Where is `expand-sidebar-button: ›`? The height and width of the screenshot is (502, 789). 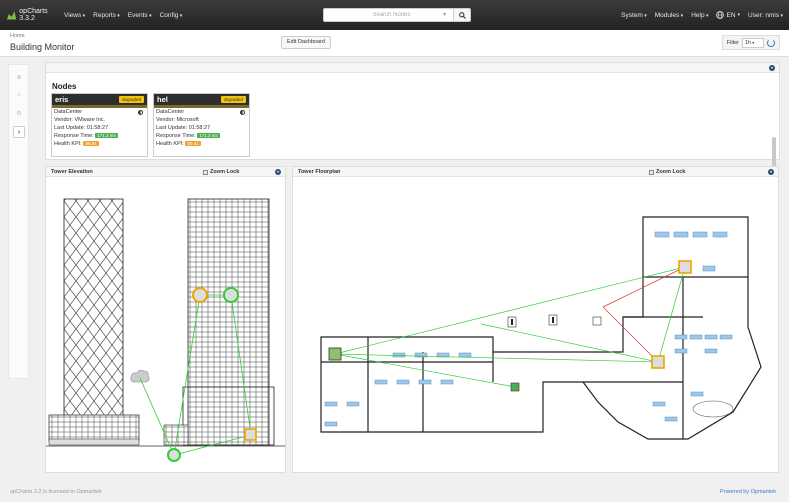 expand-sidebar-button: › is located at coordinates (19, 132).